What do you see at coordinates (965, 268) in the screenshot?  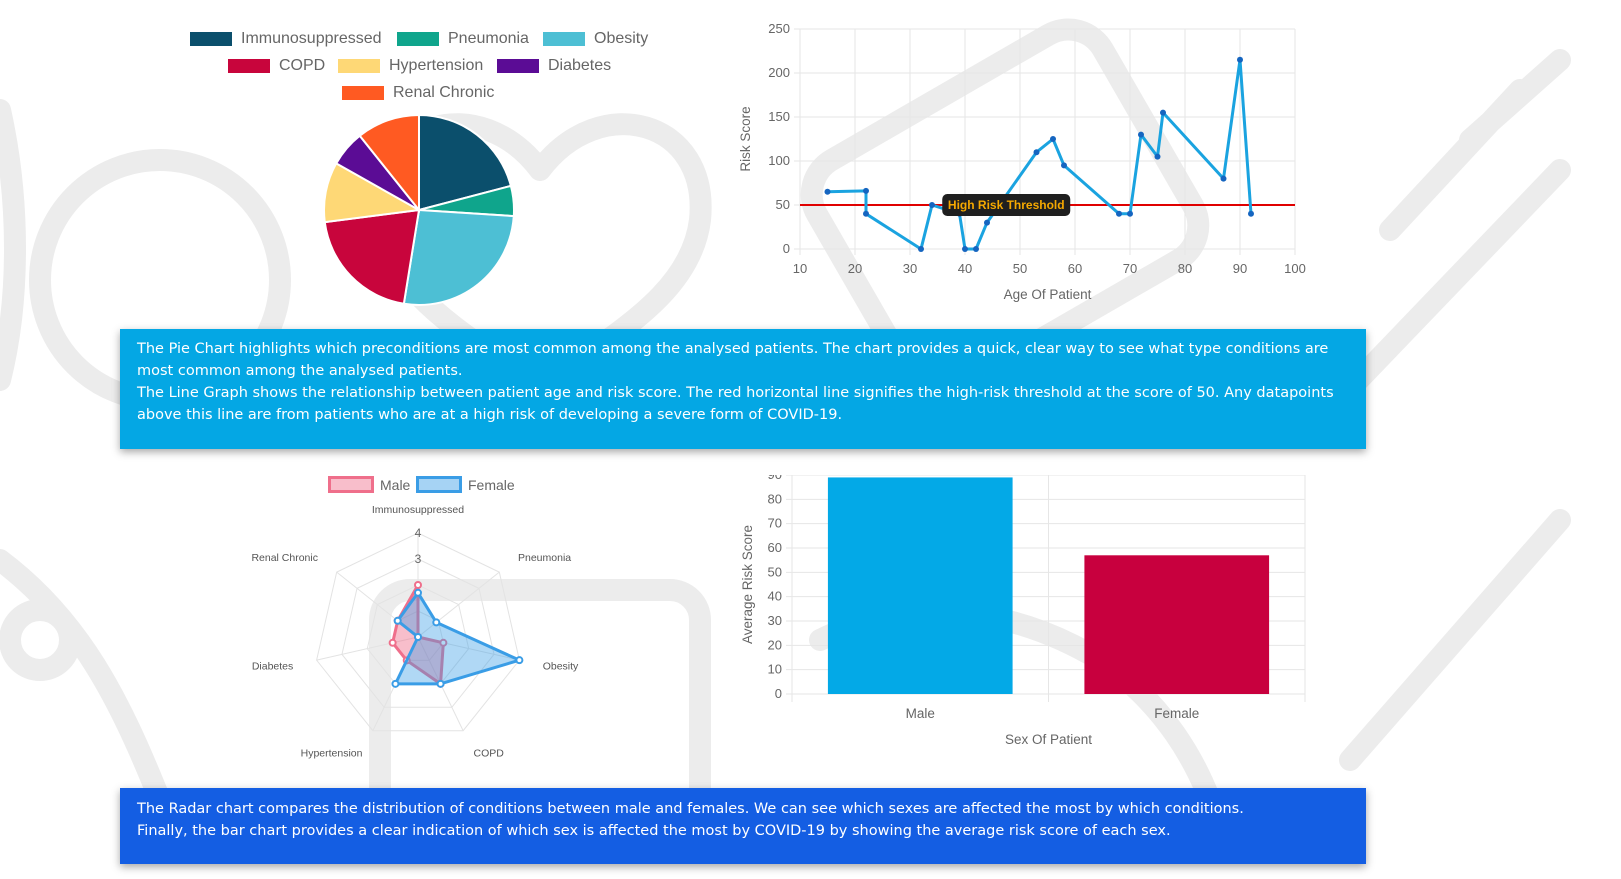 I see `x-tick-label: 40` at bounding box center [965, 268].